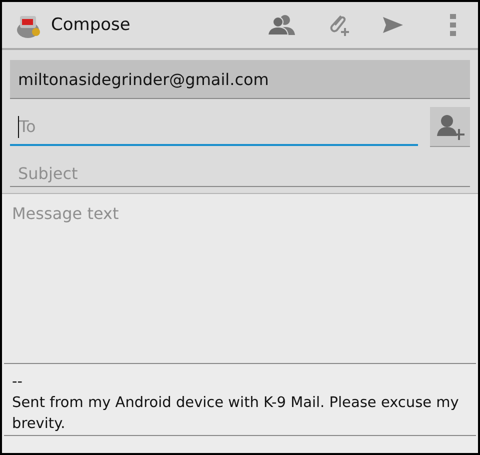 This screenshot has height=455, width=480. Describe the element at coordinates (393, 25) in the screenshot. I see `send-icon` at that location.